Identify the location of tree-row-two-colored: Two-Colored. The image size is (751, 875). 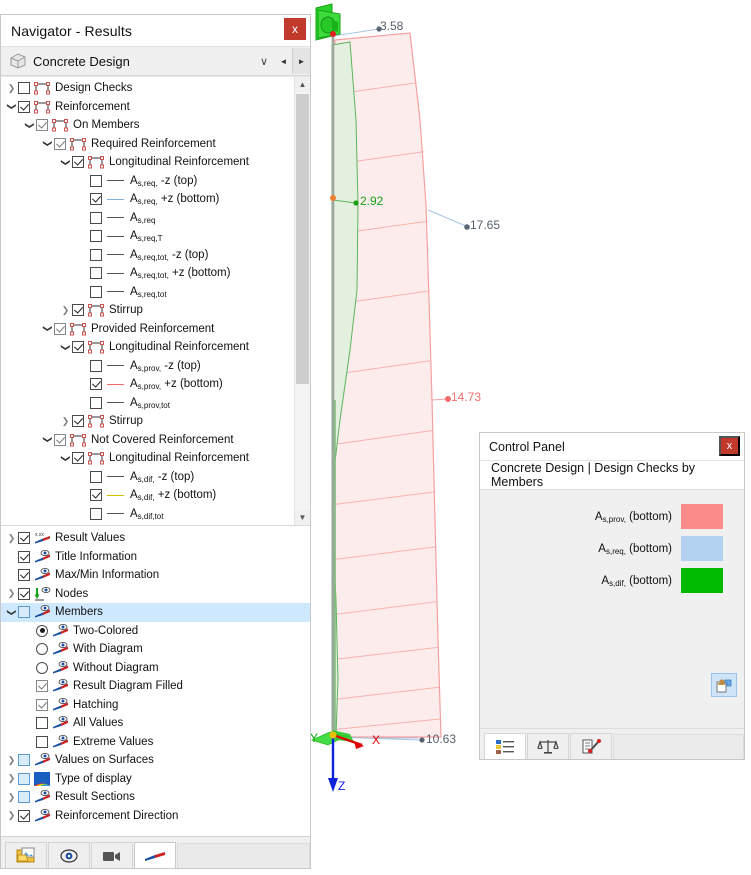
(155, 631).